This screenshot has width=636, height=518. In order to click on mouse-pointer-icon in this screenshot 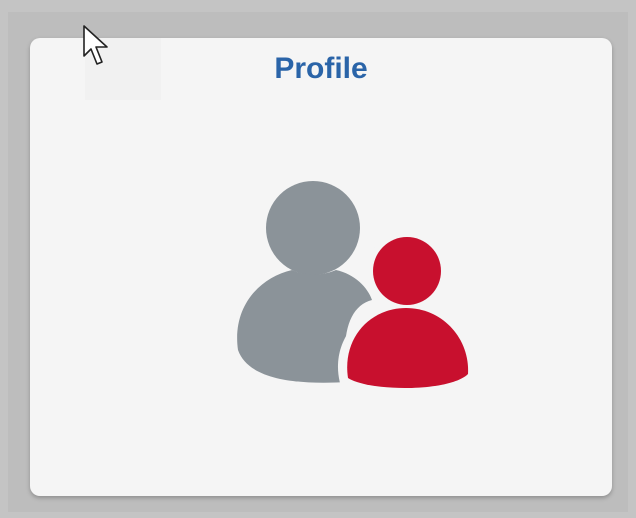, I will do `click(95, 45)`.